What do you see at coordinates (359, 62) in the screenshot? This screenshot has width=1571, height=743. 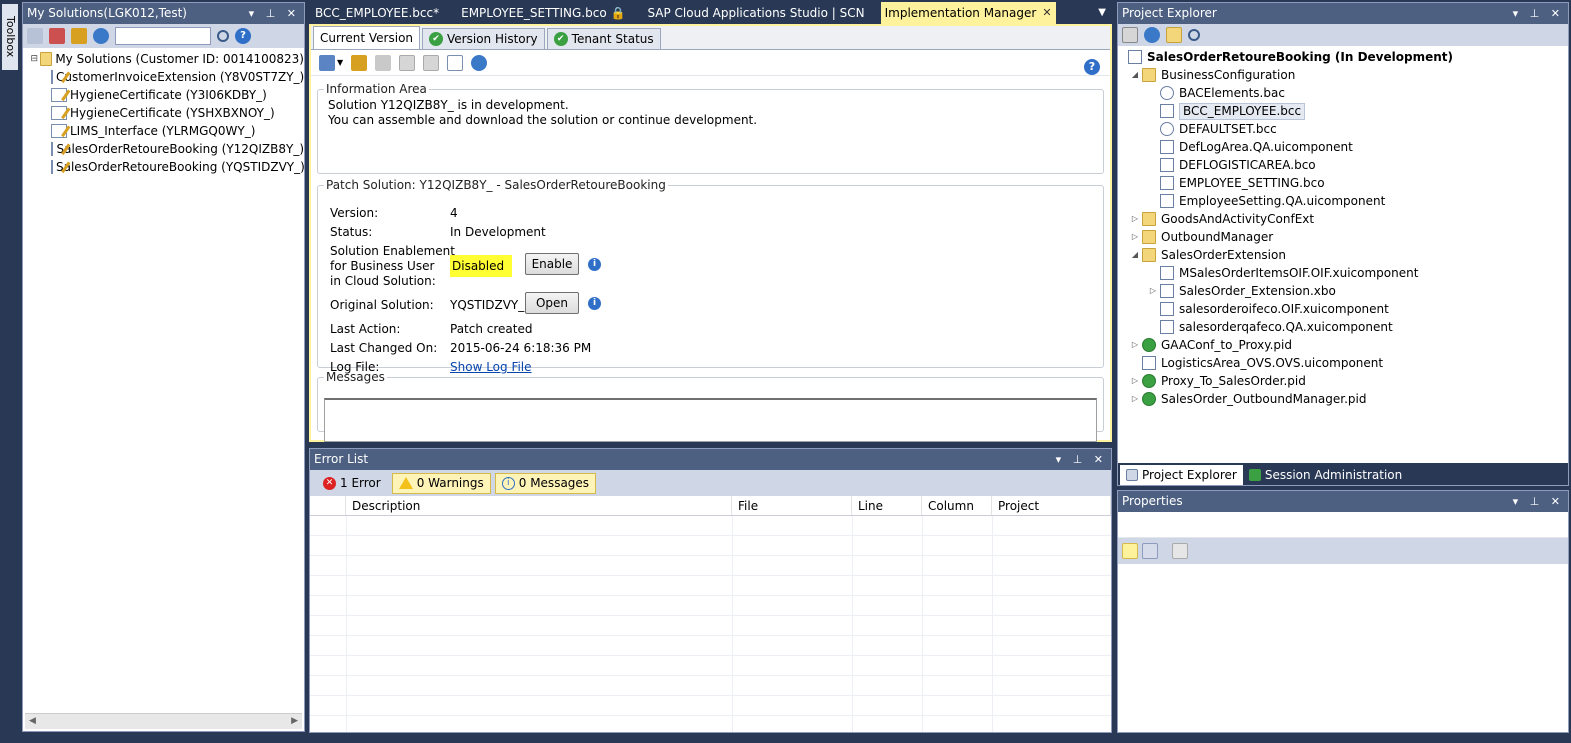 I see `download-icon` at bounding box center [359, 62].